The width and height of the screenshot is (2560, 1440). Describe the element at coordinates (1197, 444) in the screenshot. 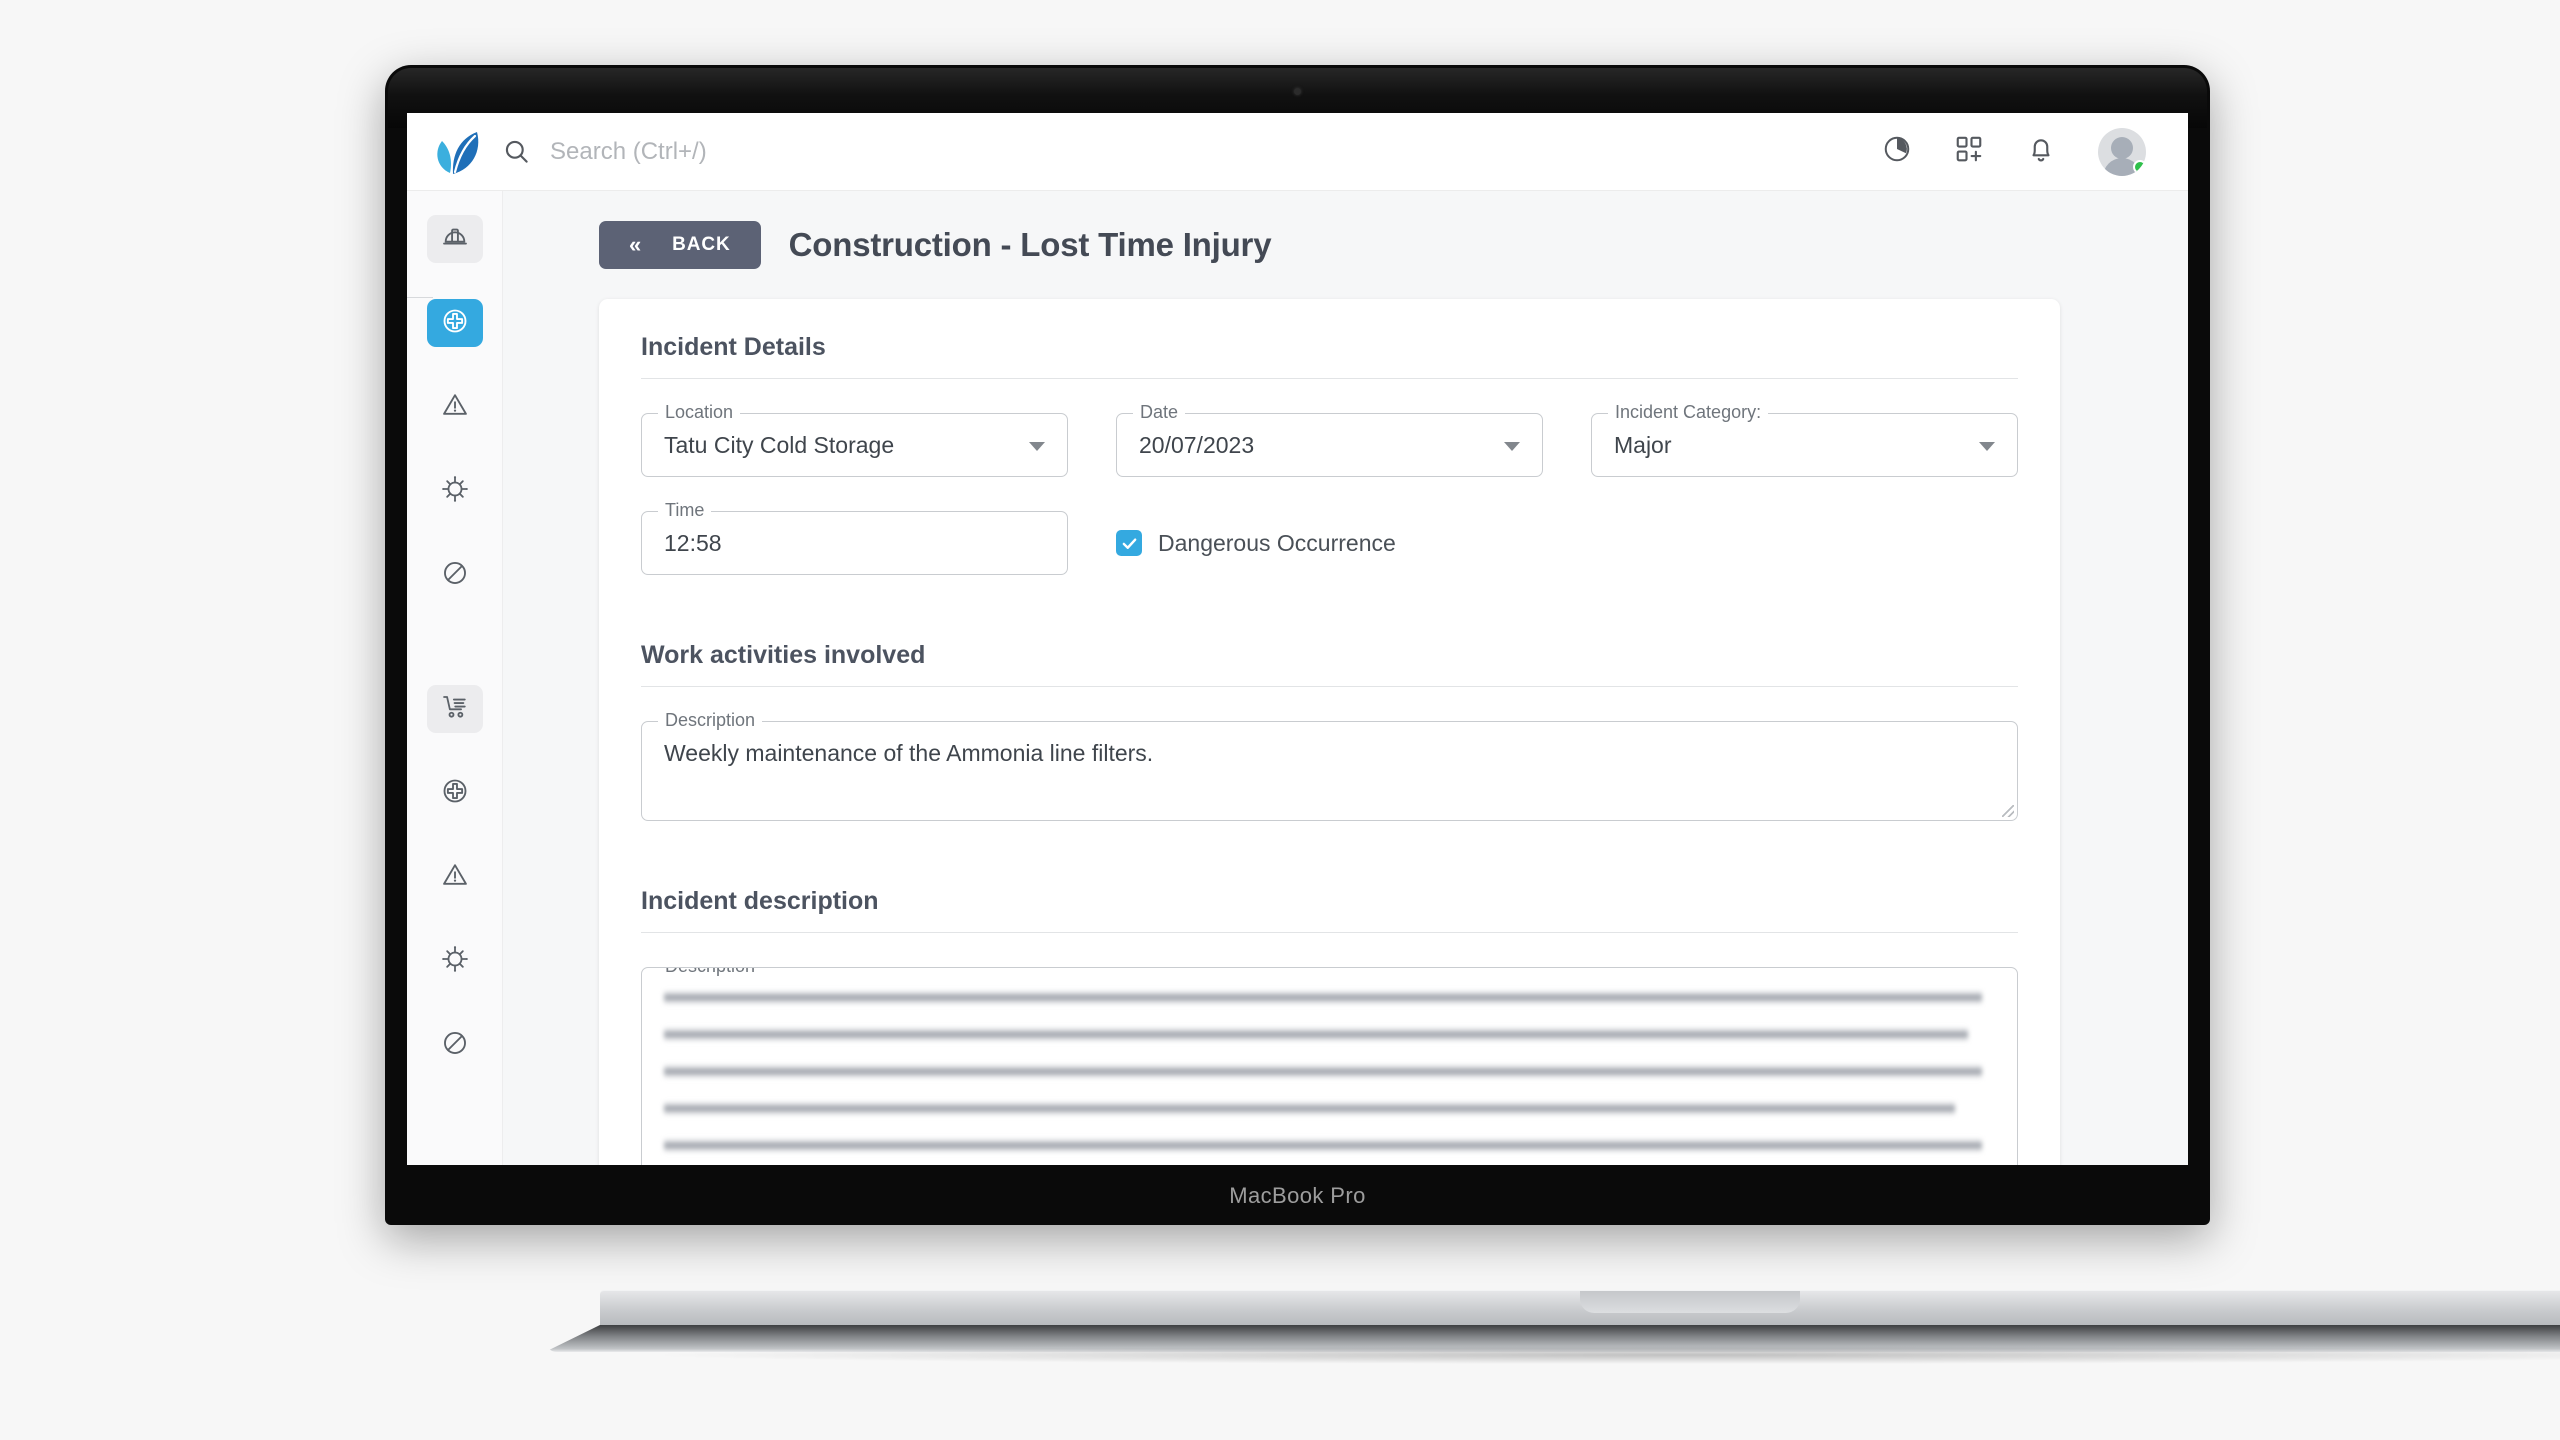

I see `date-value: 20/07/2023` at that location.